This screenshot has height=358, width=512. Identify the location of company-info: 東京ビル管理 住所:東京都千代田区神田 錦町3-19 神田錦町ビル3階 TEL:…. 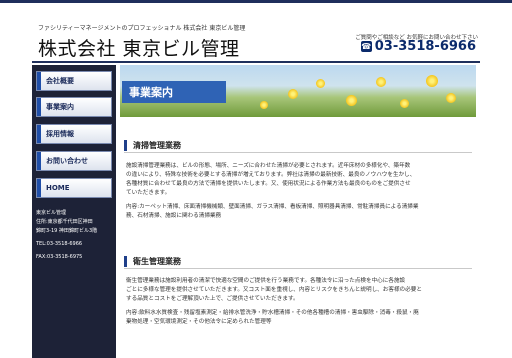
(66, 235).